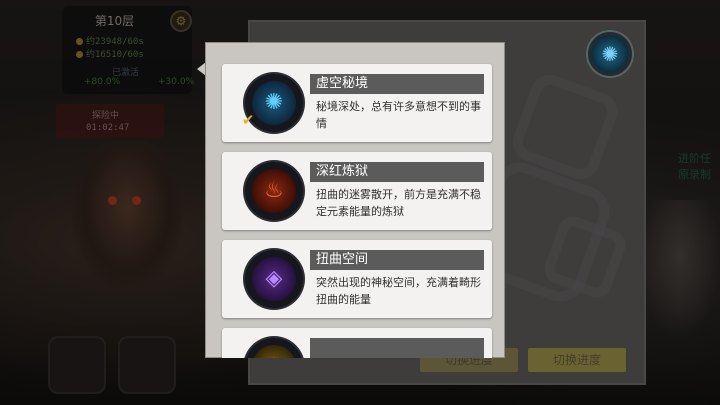 The width and height of the screenshot is (720, 405). I want to click on crimson-flame-icon: ♨, so click(274, 191).